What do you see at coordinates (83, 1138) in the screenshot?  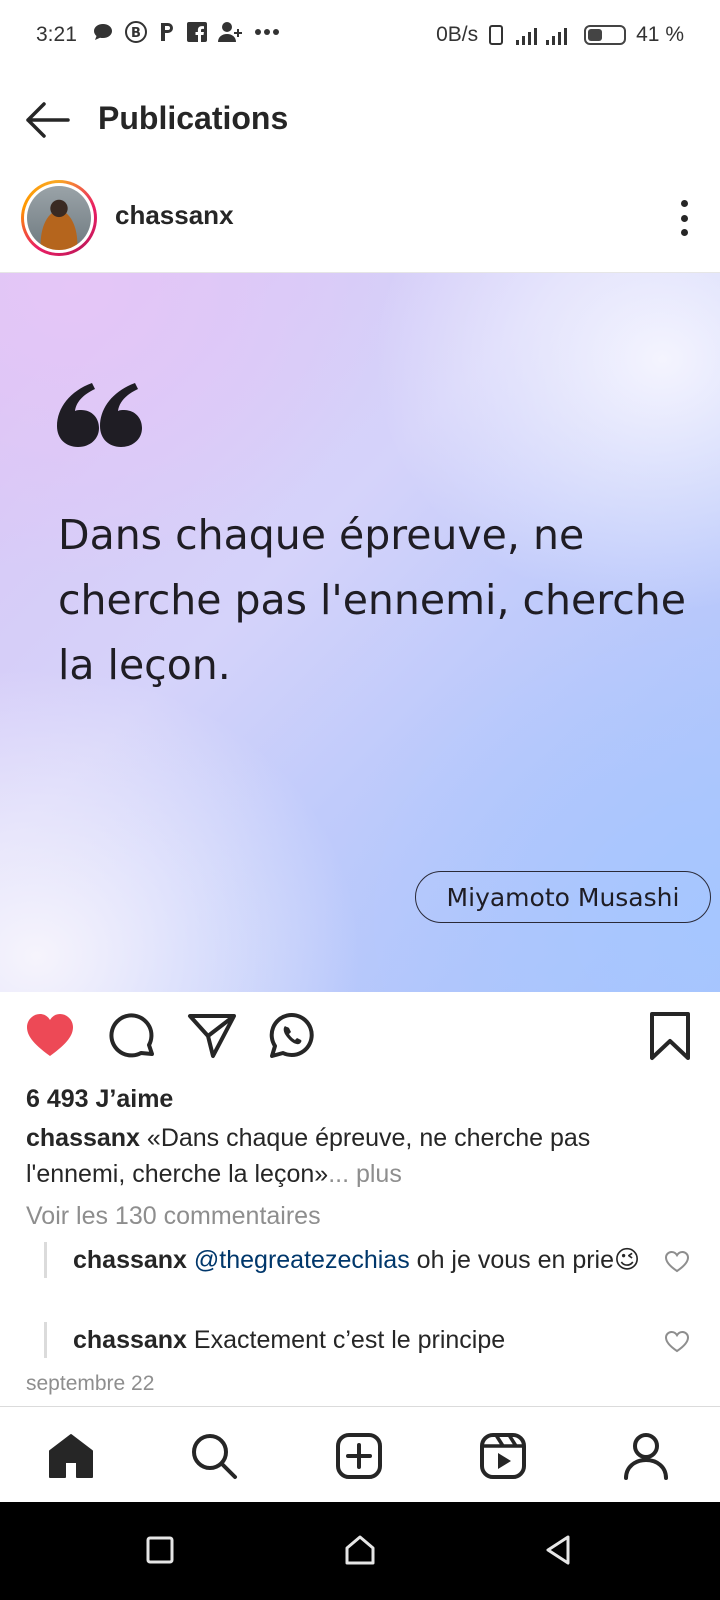 I see `caption-username: chassanx` at bounding box center [83, 1138].